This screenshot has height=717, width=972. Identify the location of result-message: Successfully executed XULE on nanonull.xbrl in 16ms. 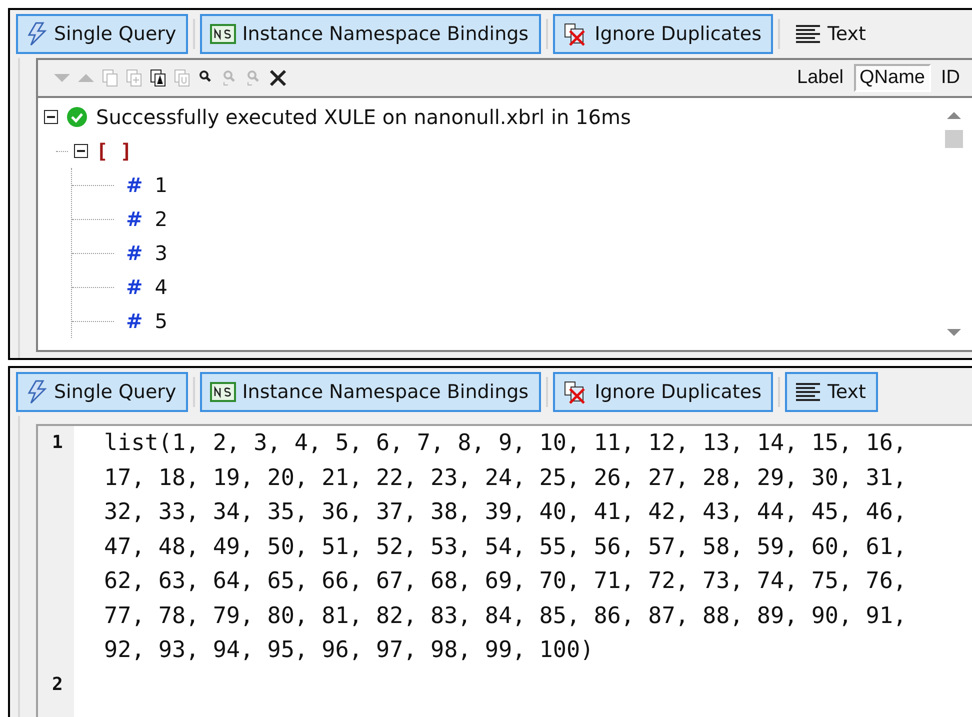
(363, 117).